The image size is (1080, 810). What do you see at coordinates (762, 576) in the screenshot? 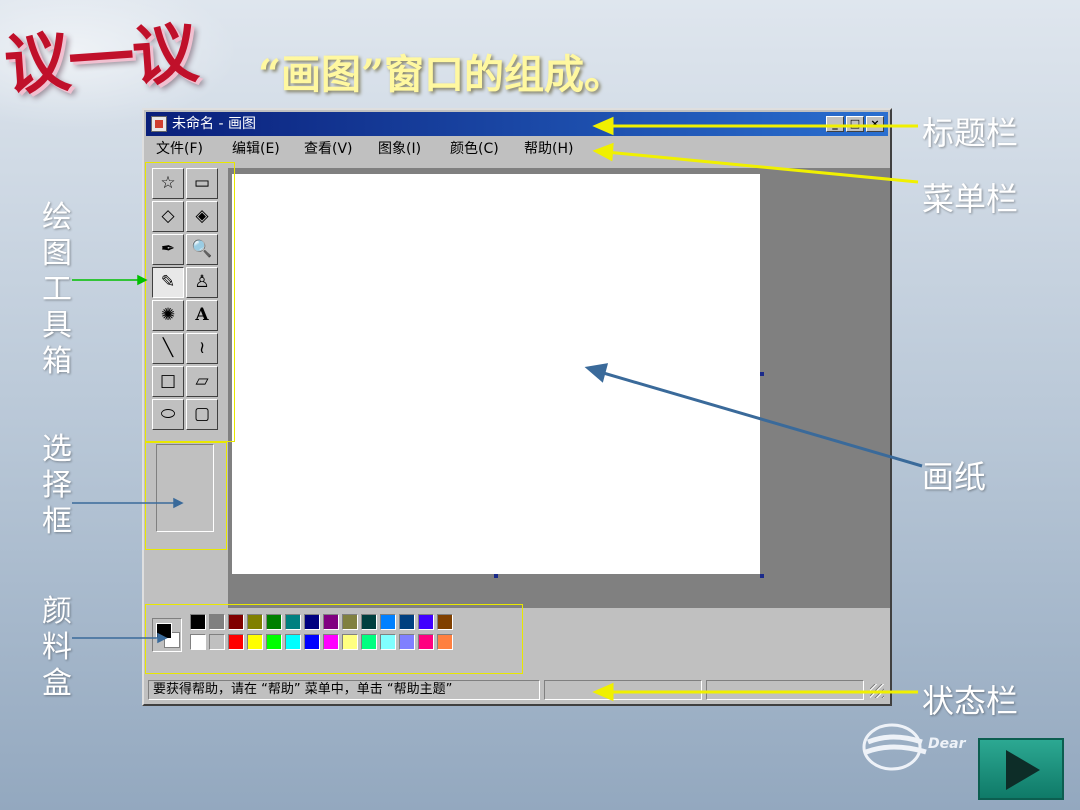
I see `canvas-resize-handle-corner` at bounding box center [762, 576].